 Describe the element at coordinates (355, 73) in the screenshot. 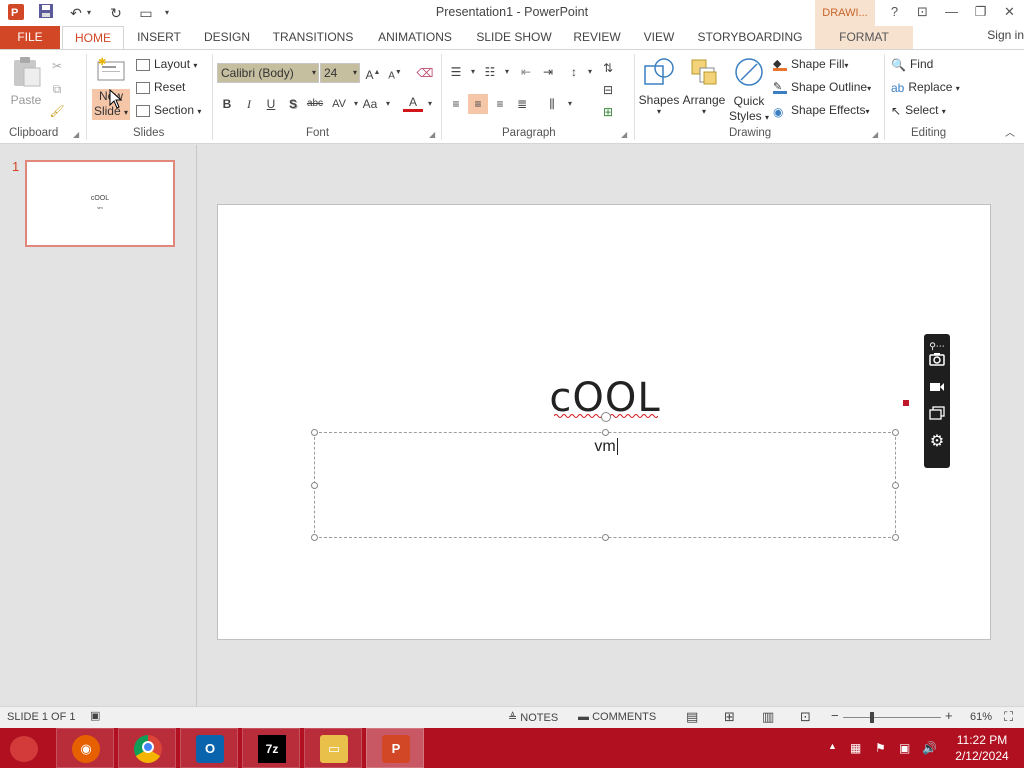

I see `font-size-dropdown-icon: ▾` at that location.